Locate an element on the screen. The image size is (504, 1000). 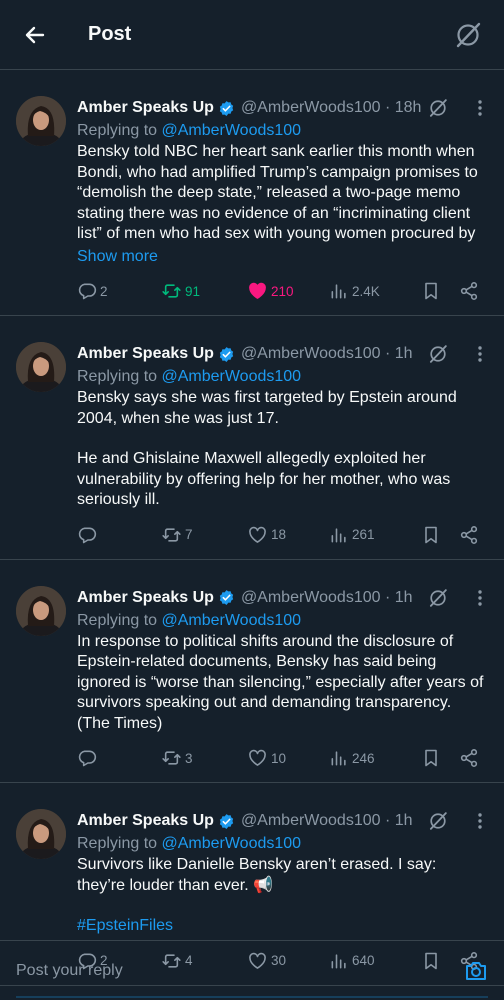
reply-icon is located at coordinates (87, 535).